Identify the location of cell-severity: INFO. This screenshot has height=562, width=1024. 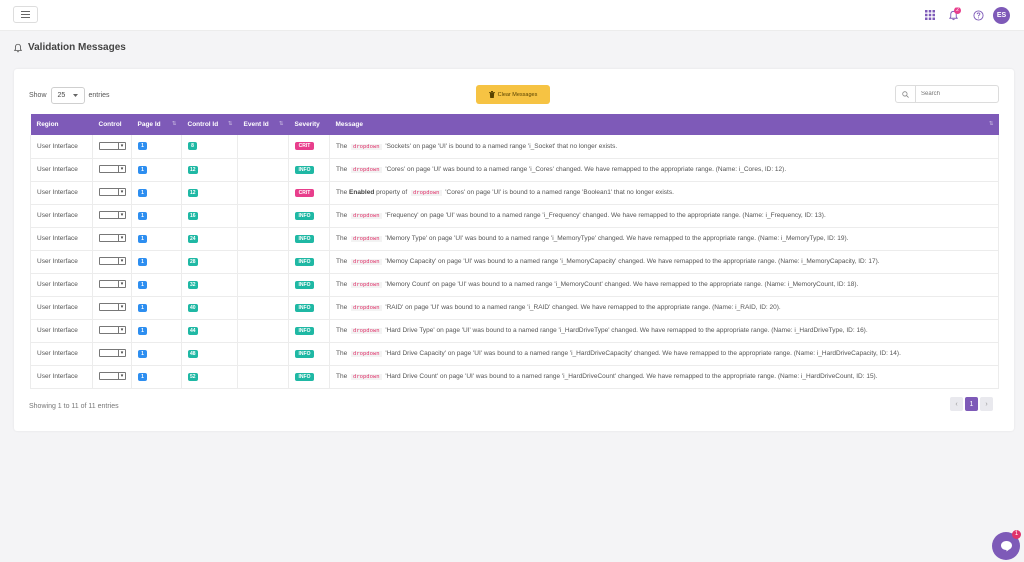
(309, 285).